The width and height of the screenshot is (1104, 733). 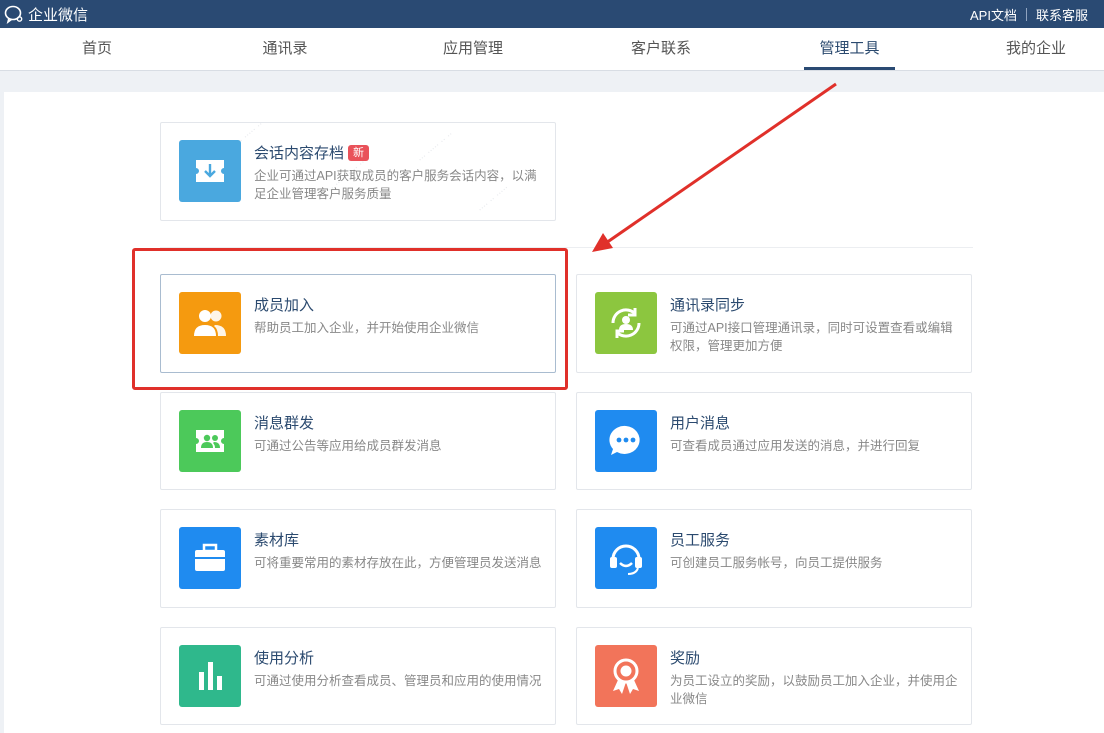 I want to click on tool-card-member-join: 成员加入 帮助员工加入企业，并开始使用企业微信, so click(x=358, y=323).